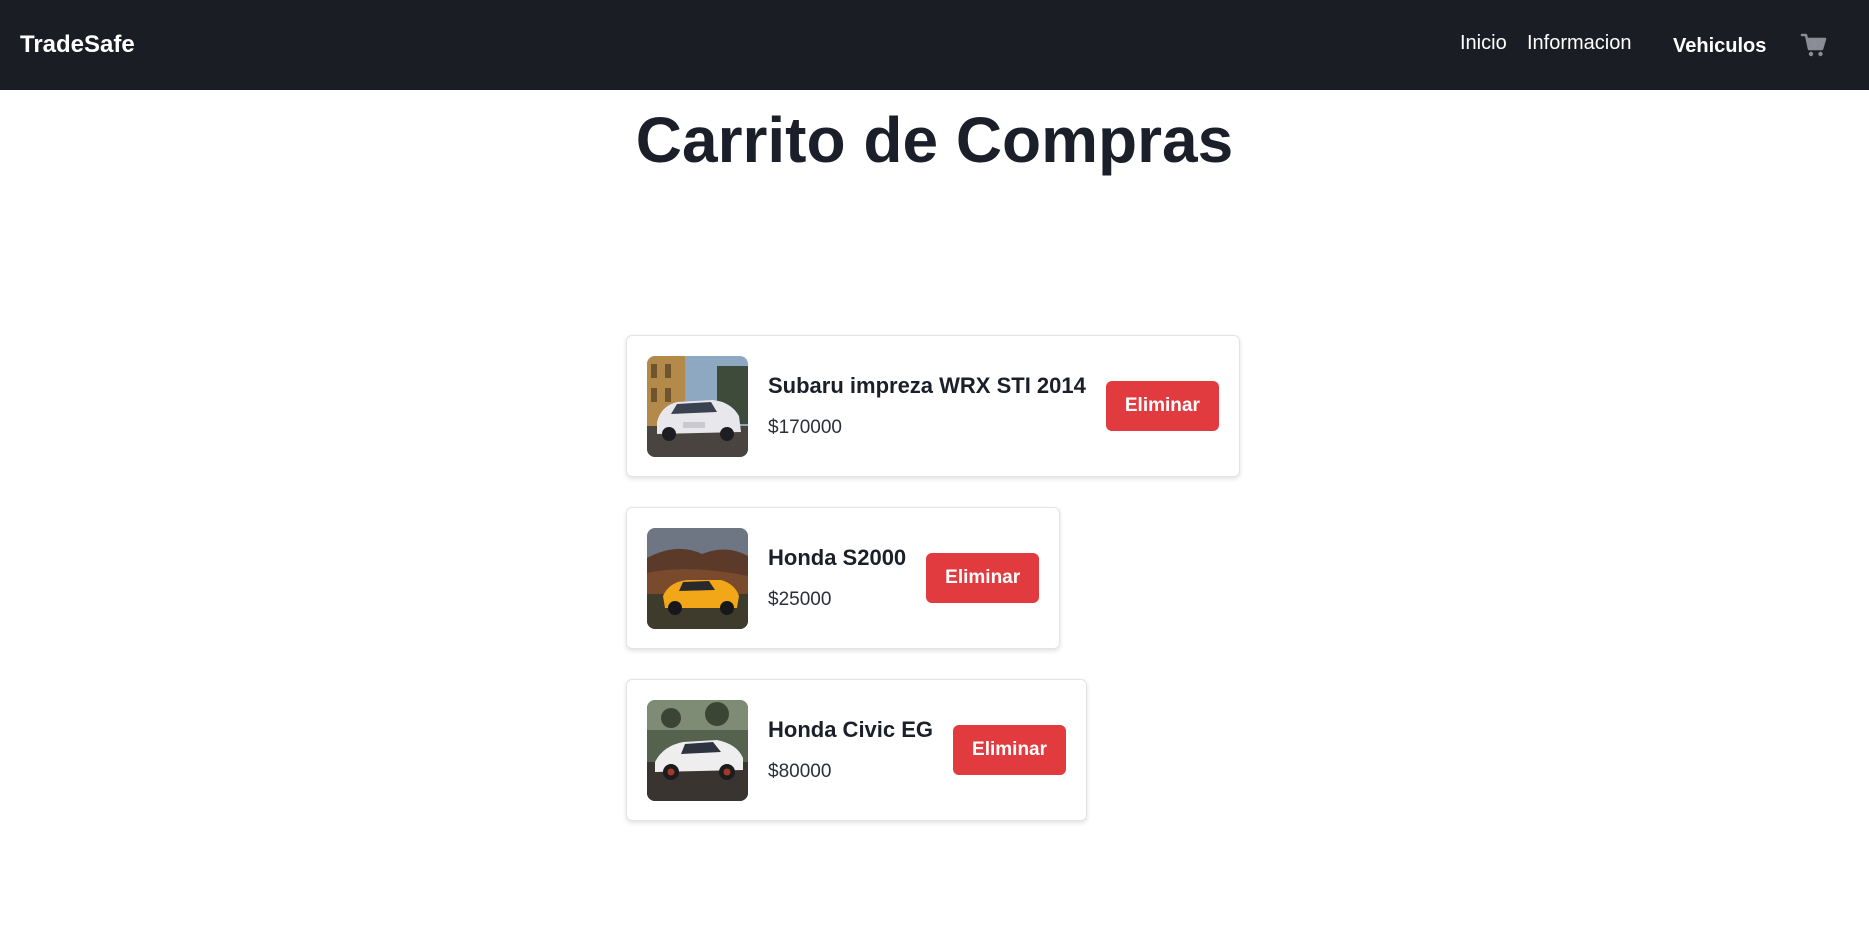 This screenshot has height=933, width=1869. What do you see at coordinates (850, 750) in the screenshot?
I see `item-info: Honda Civic EG $80000` at bounding box center [850, 750].